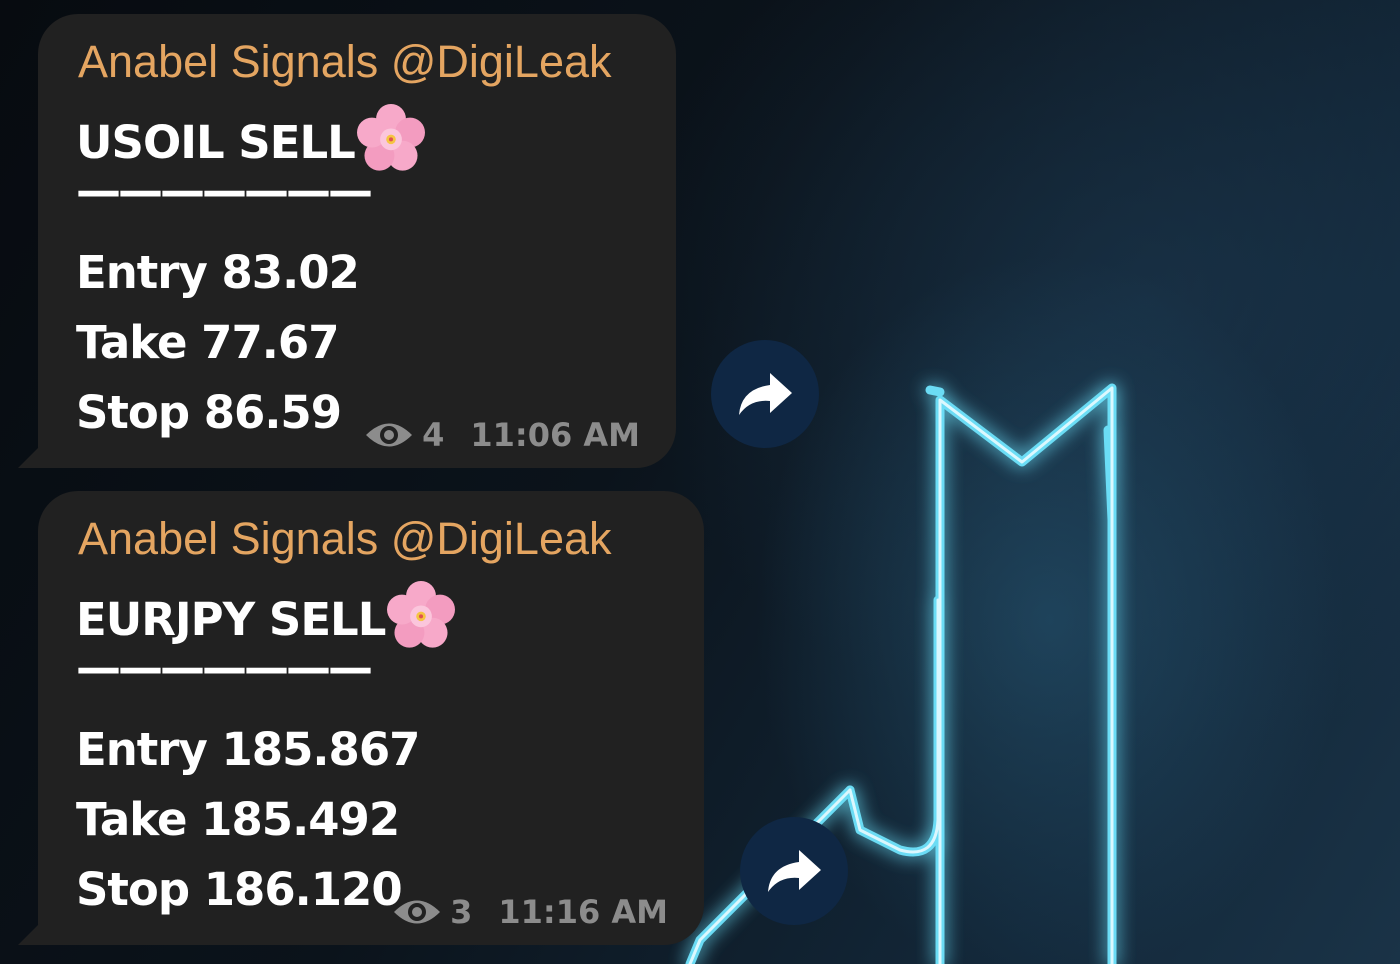 This screenshot has width=1400, height=964. I want to click on entry-price: Entry 83.02, so click(218, 272).